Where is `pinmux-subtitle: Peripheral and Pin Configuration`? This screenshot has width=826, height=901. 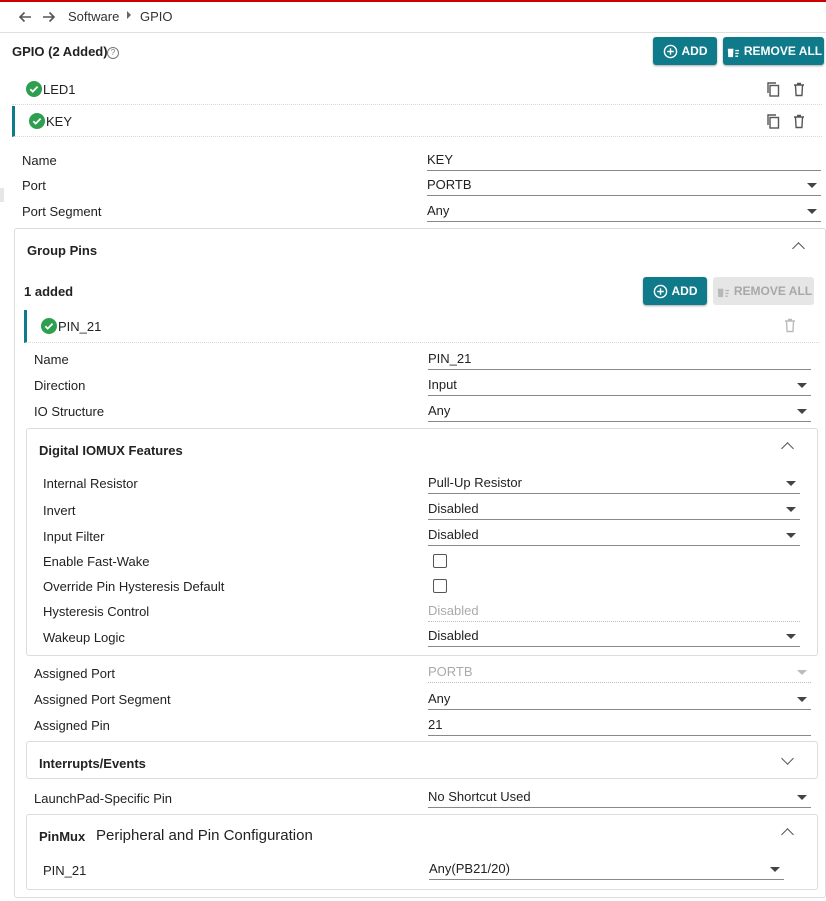
pinmux-subtitle: Peripheral and Pin Configuration is located at coordinates (204, 835).